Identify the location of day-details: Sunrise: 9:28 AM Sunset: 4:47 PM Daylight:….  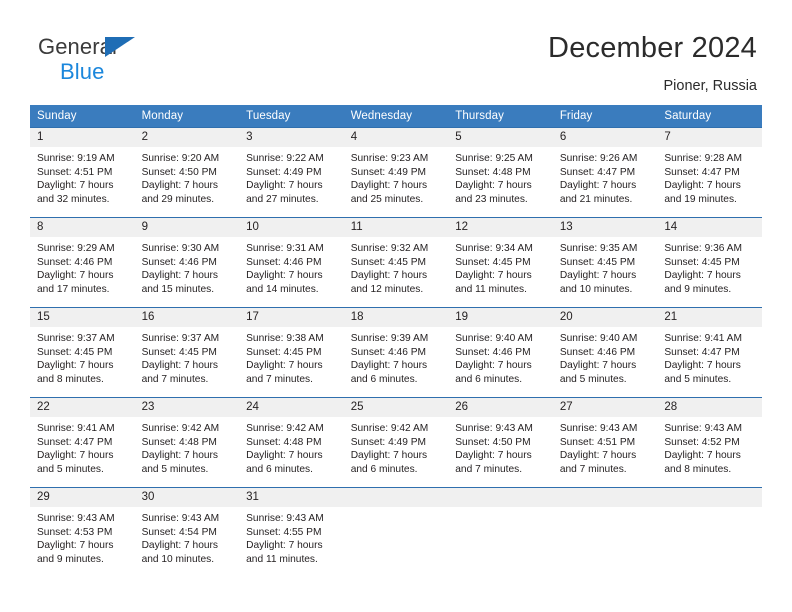
(709, 176).